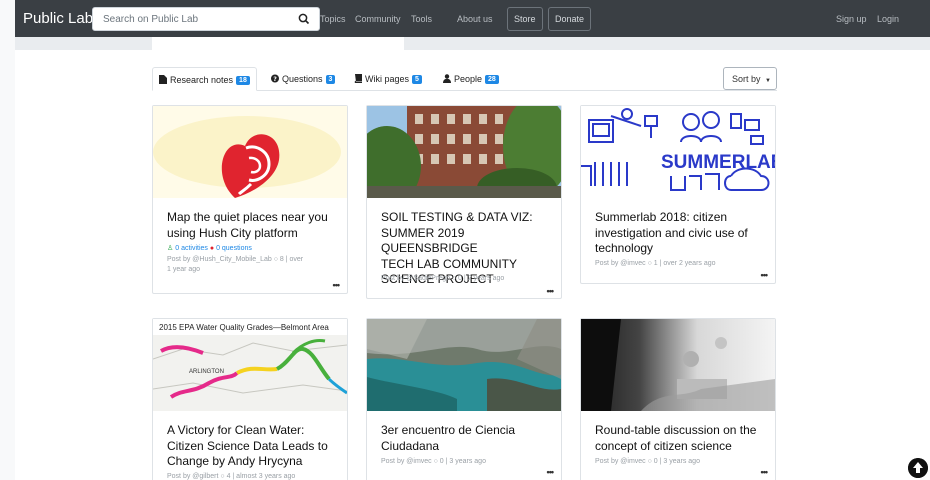 This screenshot has width=930, height=480. Describe the element at coordinates (429, 240) in the screenshot. I see `title-line: SUMMER 2019 QUEENSBRIDGE` at that location.